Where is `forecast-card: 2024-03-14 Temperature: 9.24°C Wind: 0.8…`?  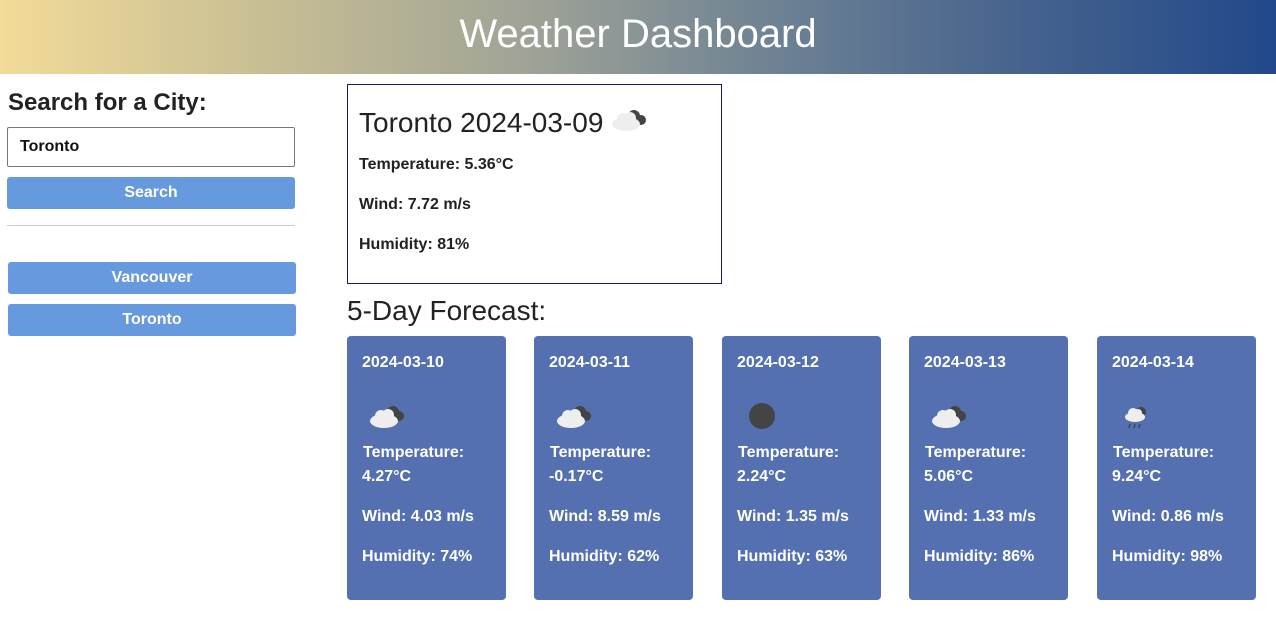
forecast-card: 2024-03-14 Temperature: 9.24°C Wind: 0.8… is located at coordinates (1176, 468).